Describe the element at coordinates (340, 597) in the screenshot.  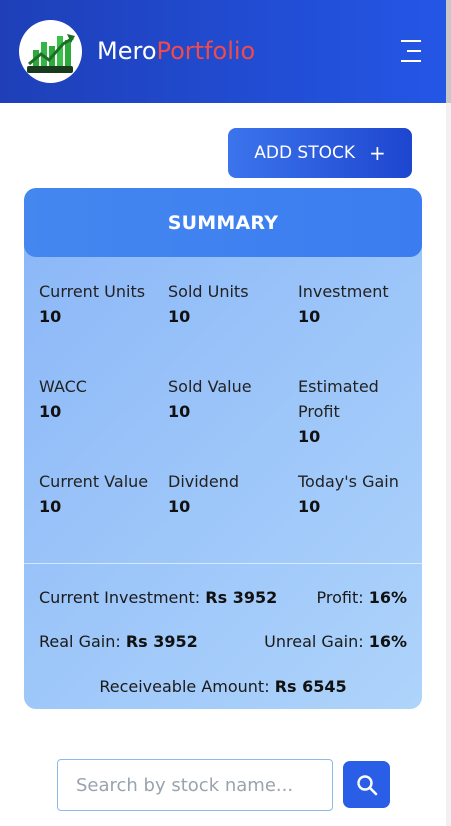
I see `profit-label: Profit:` at that location.